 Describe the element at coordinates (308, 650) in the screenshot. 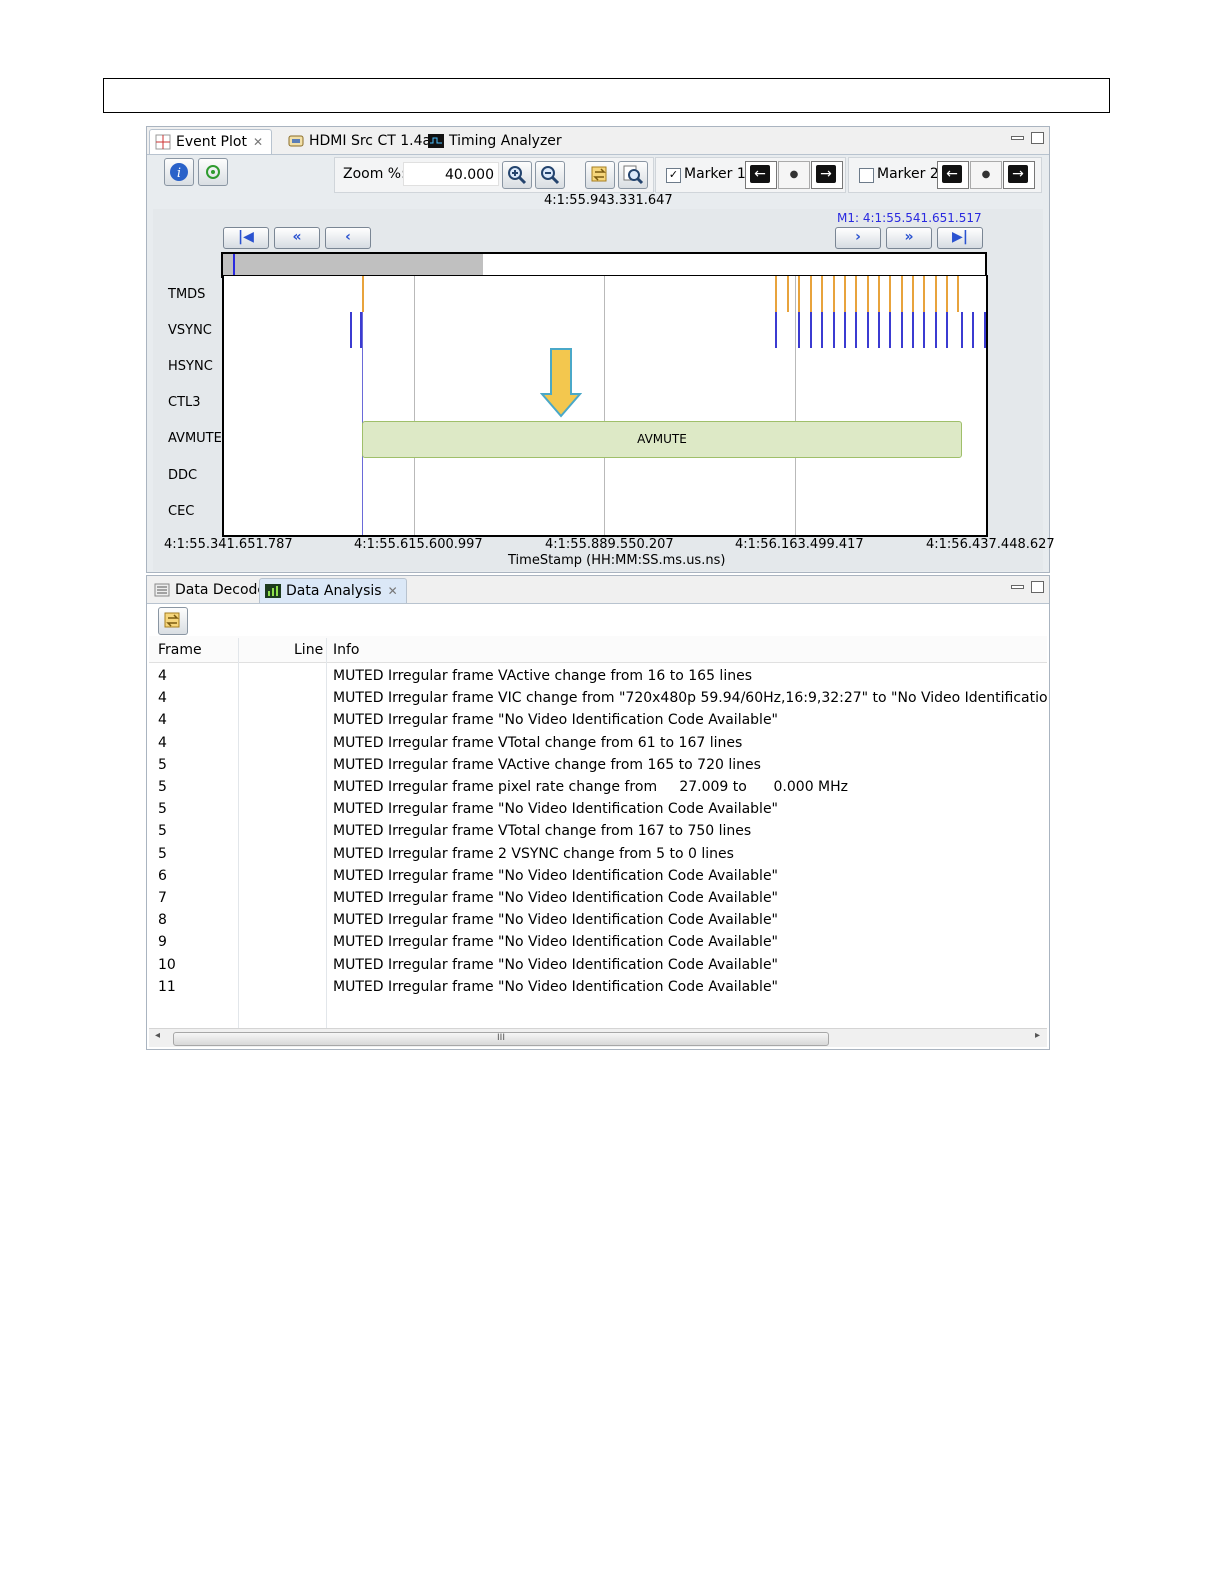

I see `column-header-line: Line` at that location.